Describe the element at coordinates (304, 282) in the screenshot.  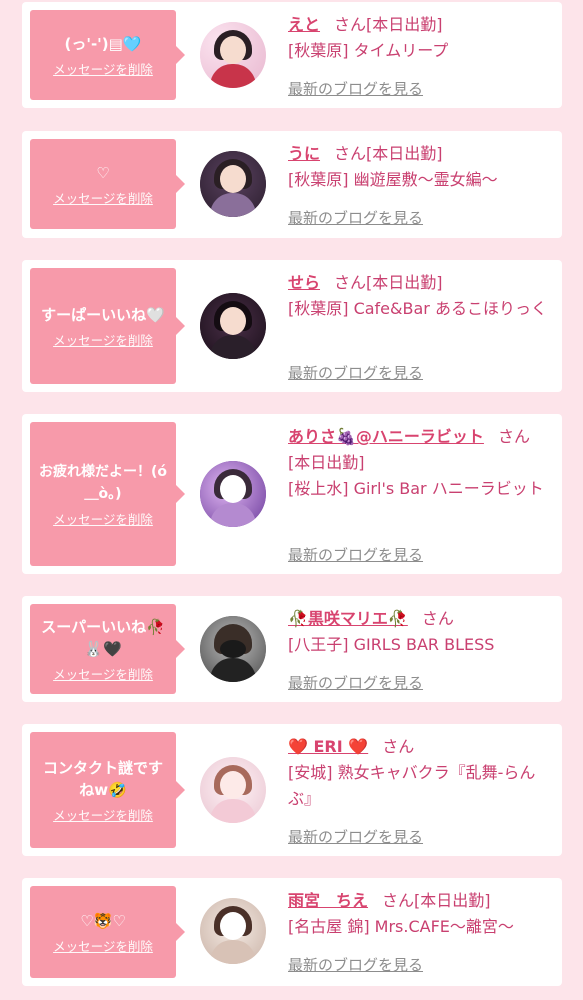
I see `cast-name-link: せら` at that location.